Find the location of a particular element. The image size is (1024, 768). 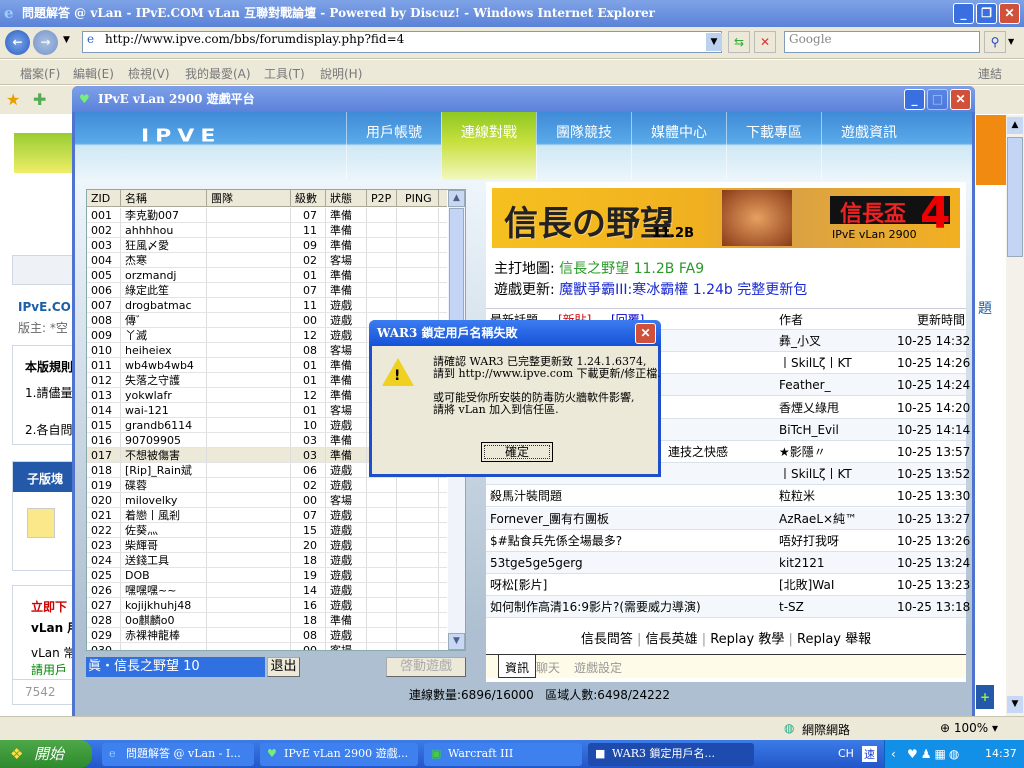

stop-icon: ✕ is located at coordinates (765, 42).